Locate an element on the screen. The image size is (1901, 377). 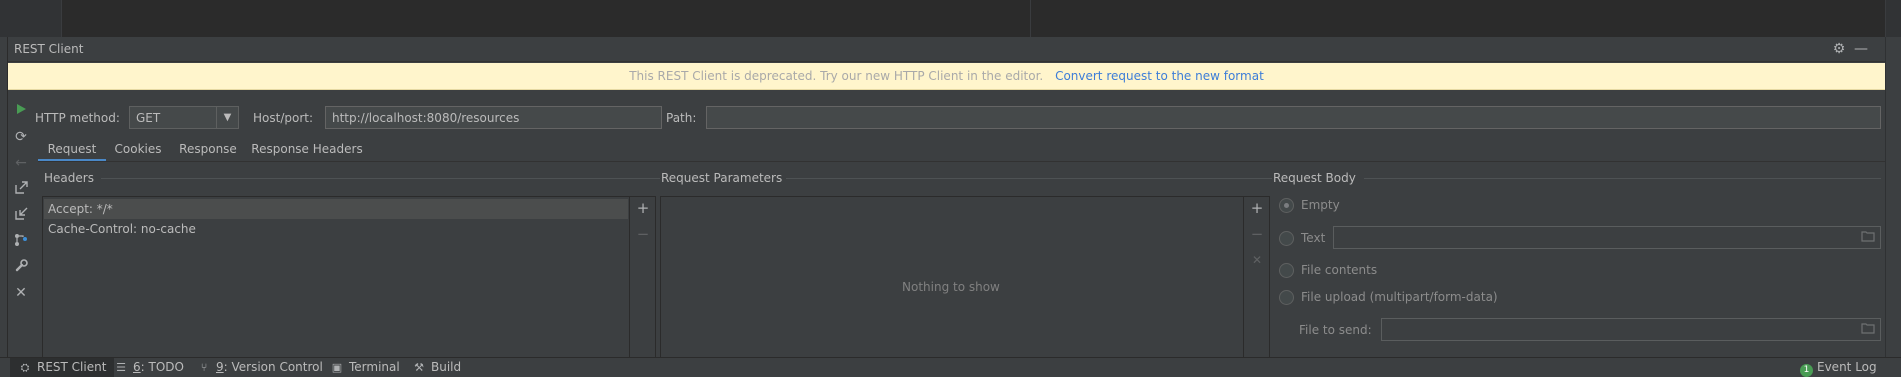
import-icon is located at coordinates (21, 215).